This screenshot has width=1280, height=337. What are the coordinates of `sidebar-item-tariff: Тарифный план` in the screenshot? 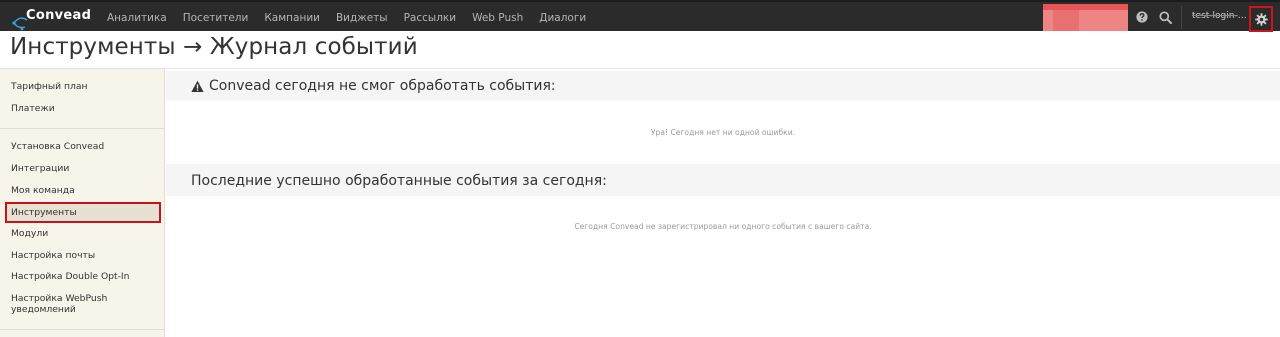 It's located at (49, 86).